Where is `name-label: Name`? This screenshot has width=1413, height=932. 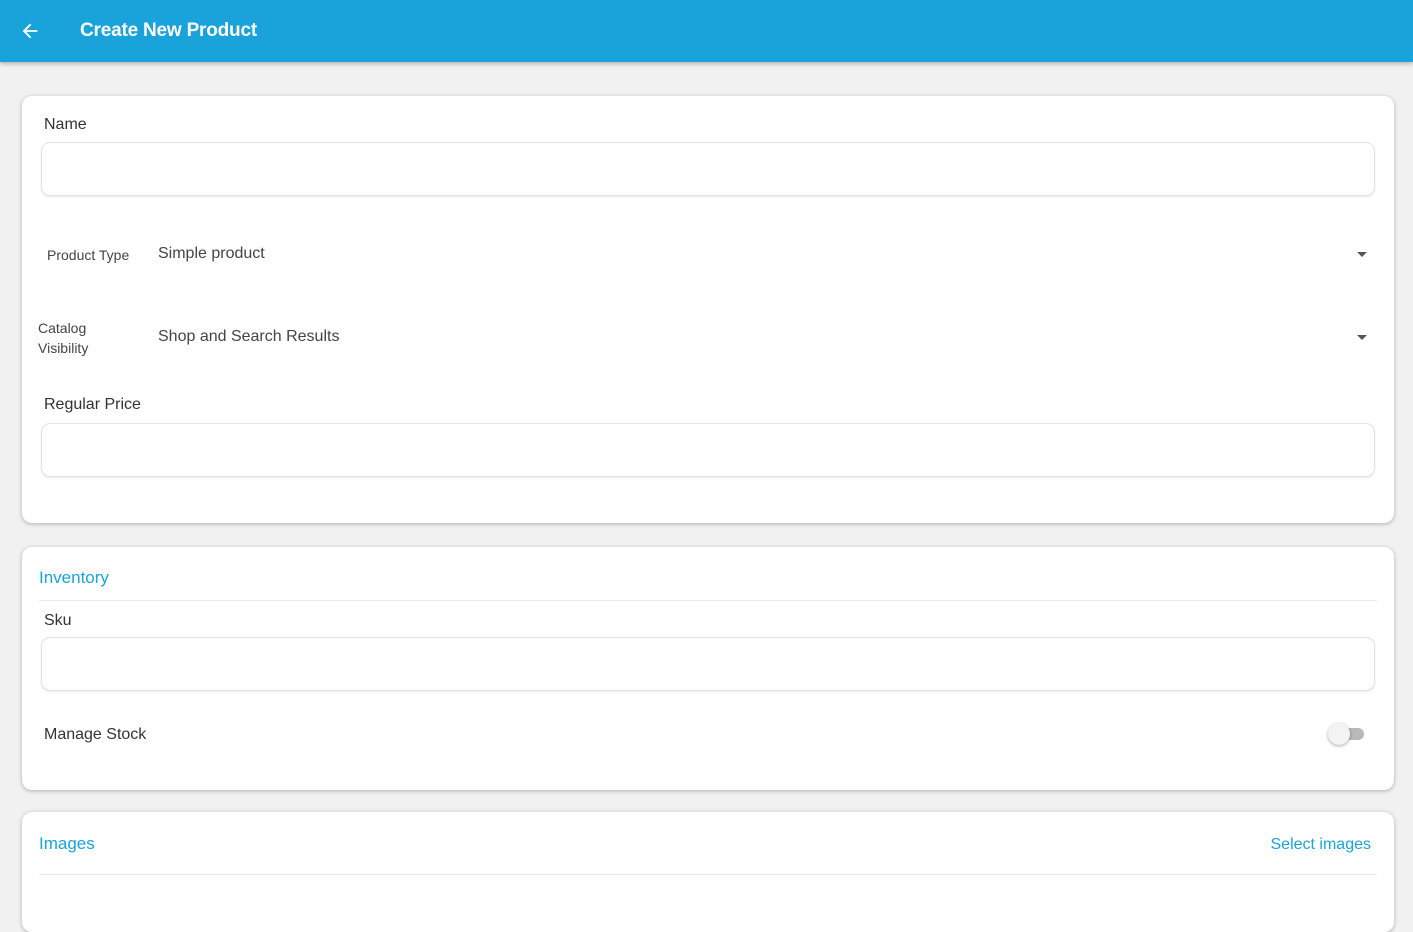
name-label: Name is located at coordinates (65, 124).